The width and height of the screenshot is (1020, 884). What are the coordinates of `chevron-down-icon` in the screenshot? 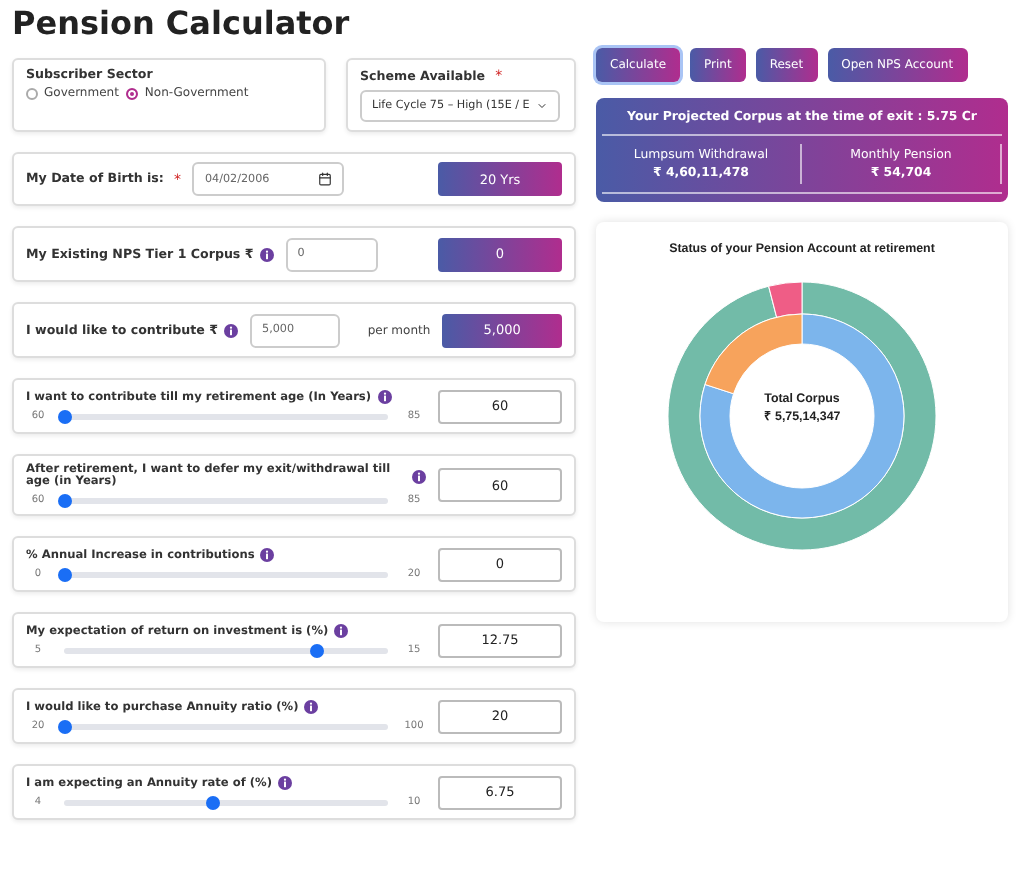 It's located at (542, 106).